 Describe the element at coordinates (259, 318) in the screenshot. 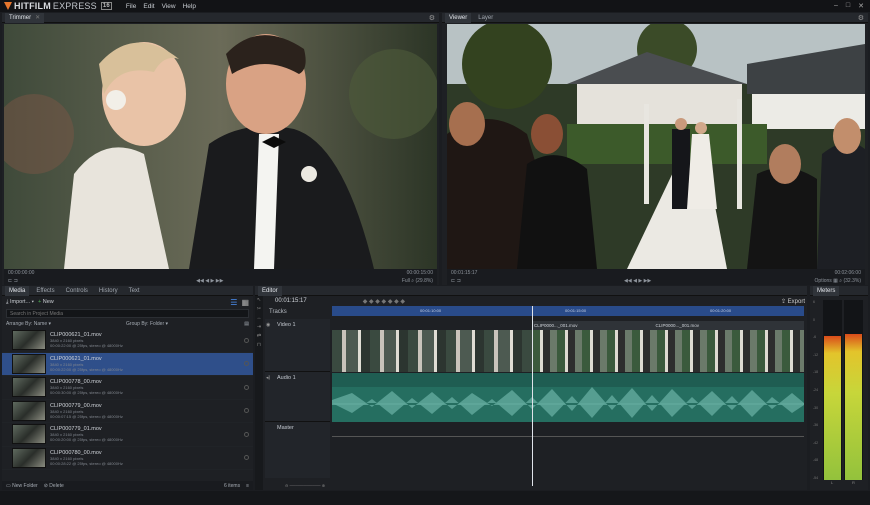

I see `slip-tool-icon: ↔` at that location.